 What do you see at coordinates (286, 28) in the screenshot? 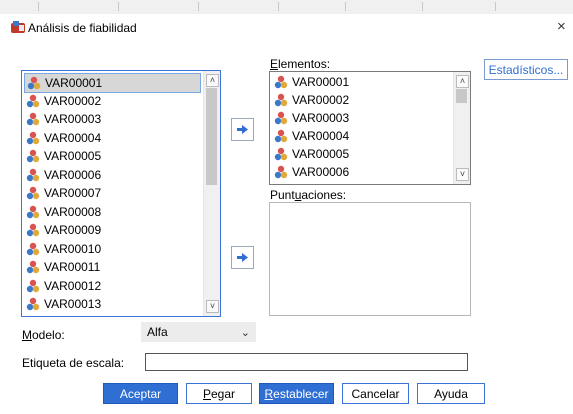
I see `dialog-titlebar: Análisis de fiabilidad ×` at bounding box center [286, 28].